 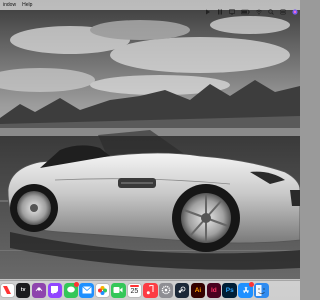 I want to click on dock-finder-icon, so click(x=261, y=290).